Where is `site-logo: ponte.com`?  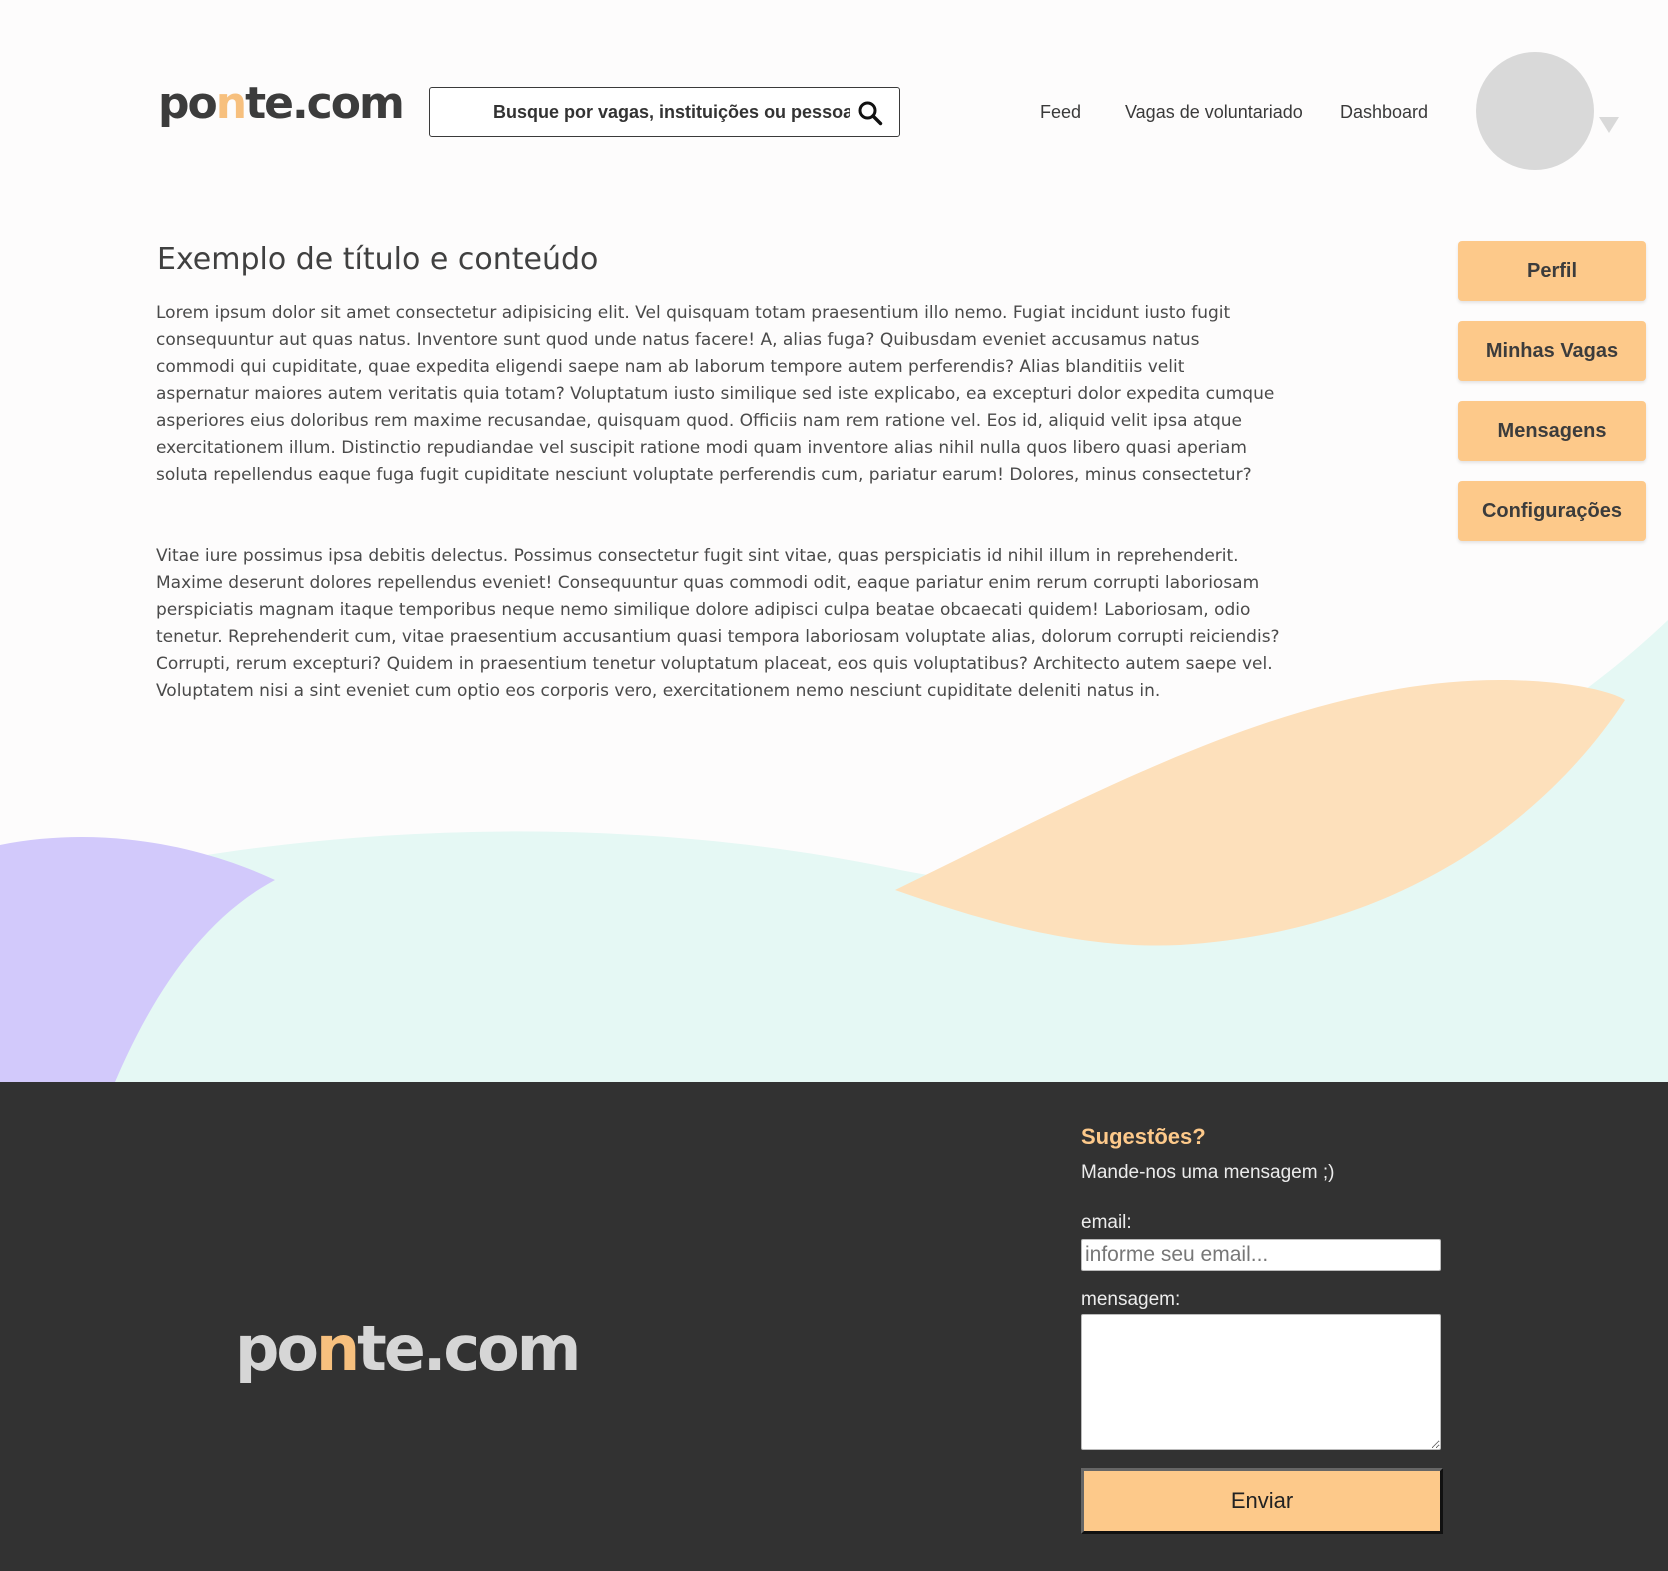 site-logo: ponte.com is located at coordinates (281, 104).